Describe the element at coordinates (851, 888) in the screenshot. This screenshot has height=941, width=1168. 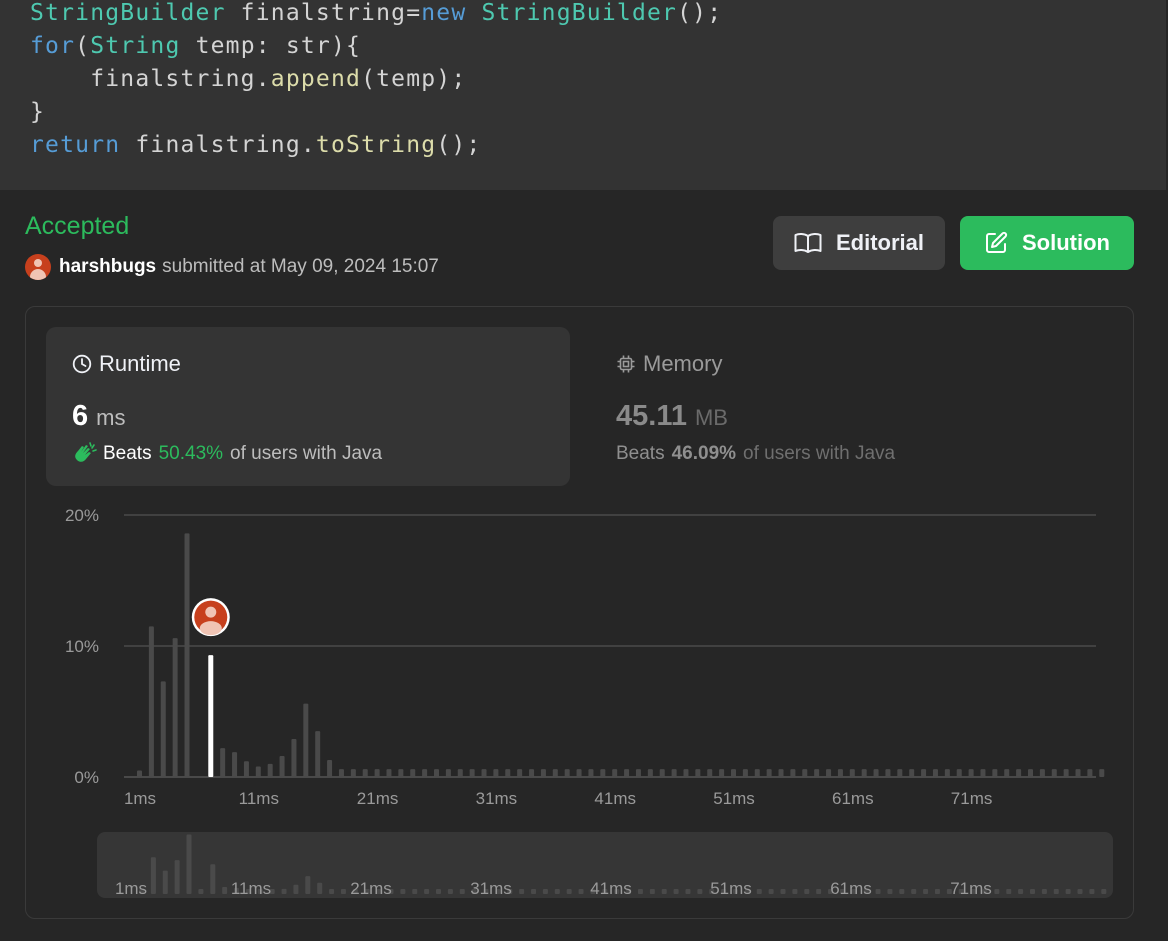
I see `navigator-tick-label: 61ms` at that location.